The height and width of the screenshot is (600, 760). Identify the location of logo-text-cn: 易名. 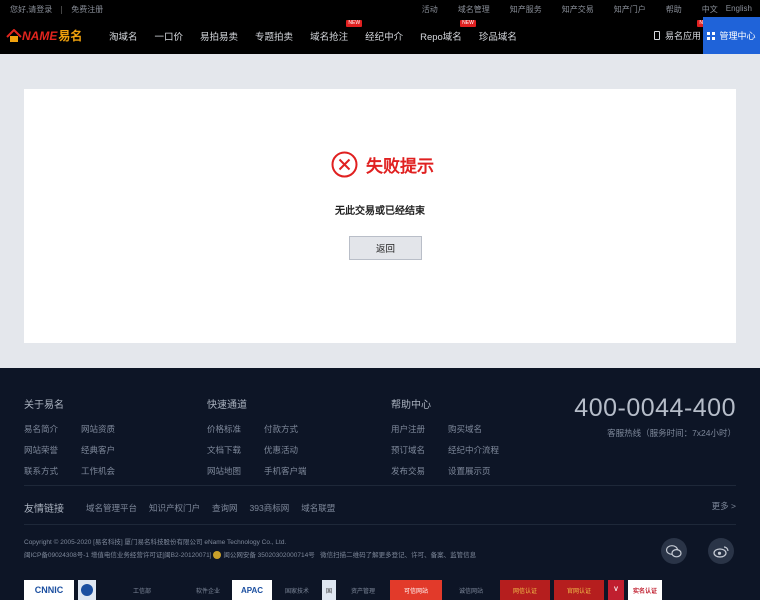
(70, 36).